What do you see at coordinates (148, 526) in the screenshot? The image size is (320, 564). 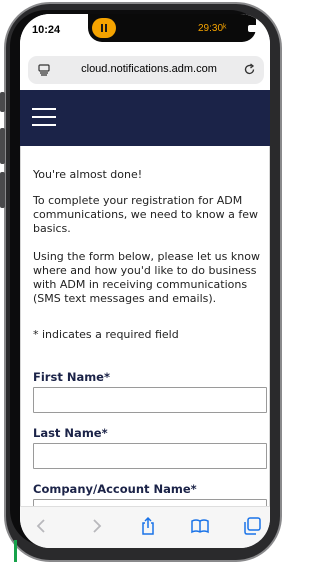 I see `share-icon` at bounding box center [148, 526].